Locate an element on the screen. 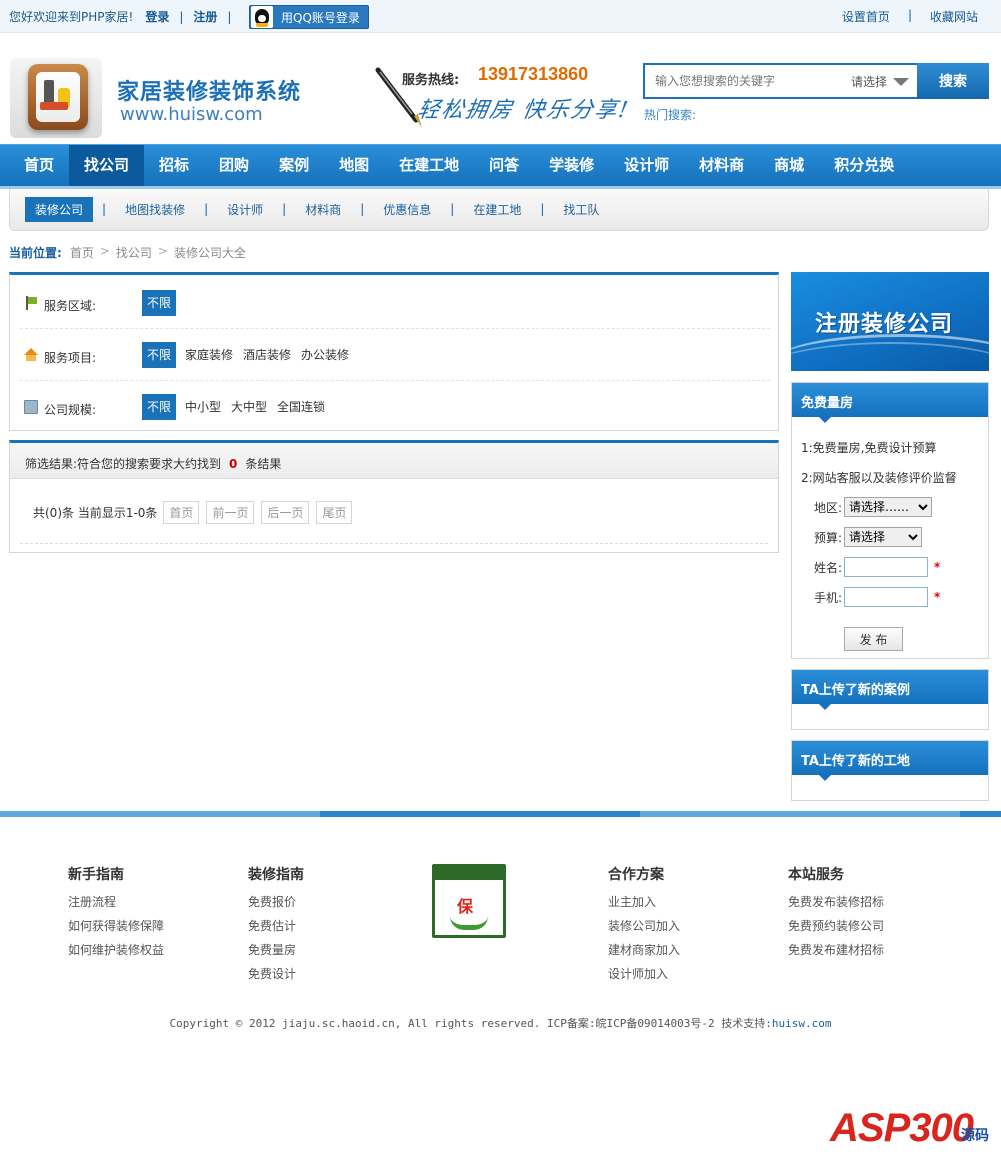 The height and width of the screenshot is (1161, 1001). site-logo is located at coordinates (56, 98).